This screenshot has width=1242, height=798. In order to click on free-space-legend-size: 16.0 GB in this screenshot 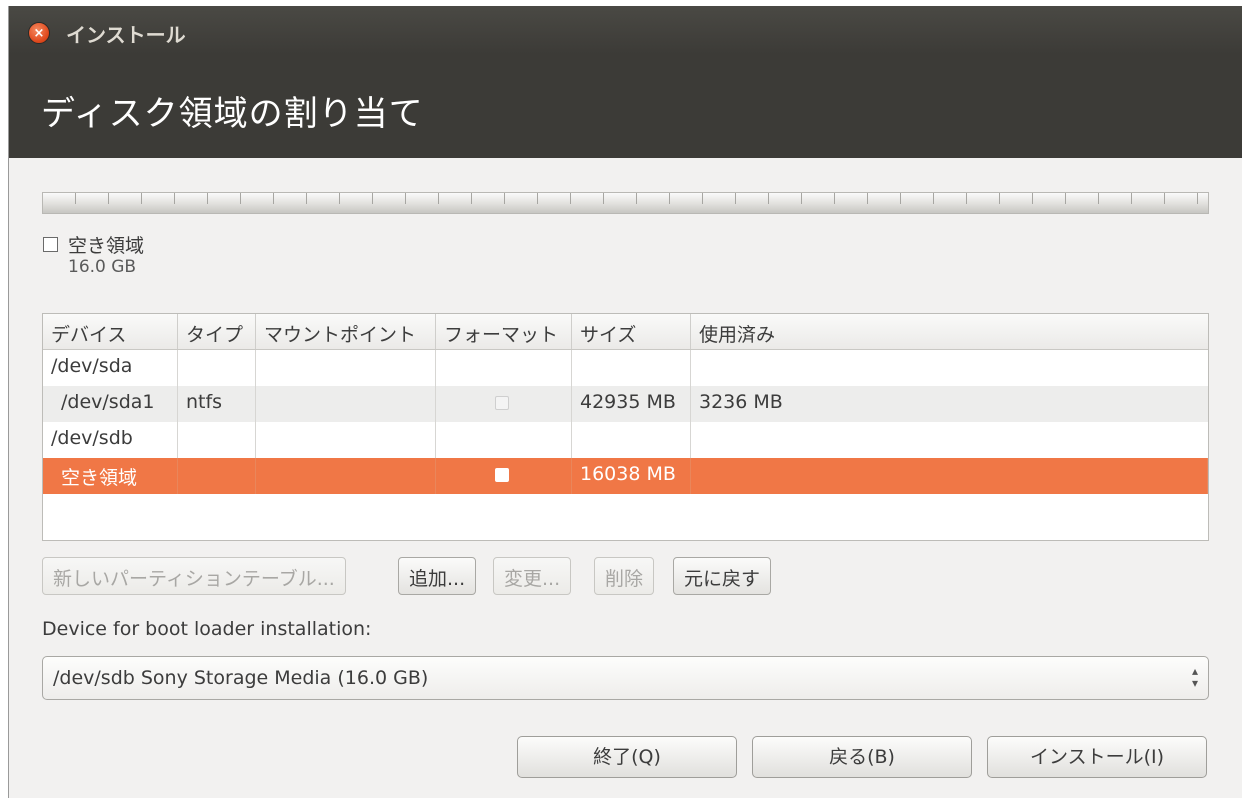, I will do `click(102, 267)`.